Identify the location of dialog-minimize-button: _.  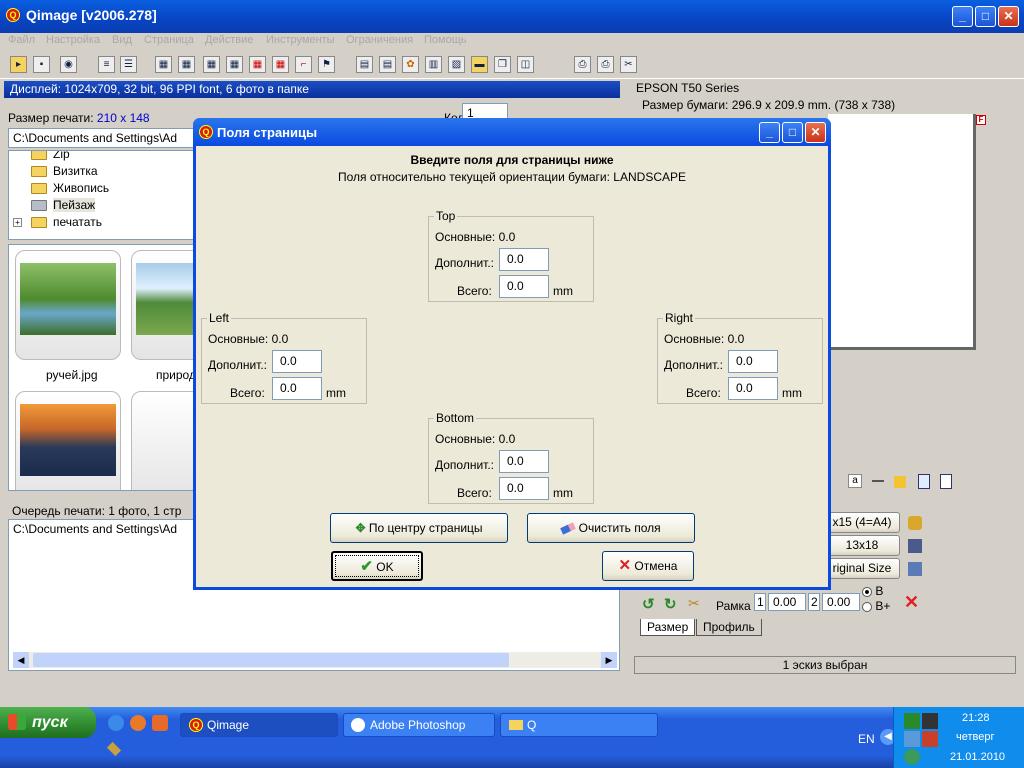
(769, 132).